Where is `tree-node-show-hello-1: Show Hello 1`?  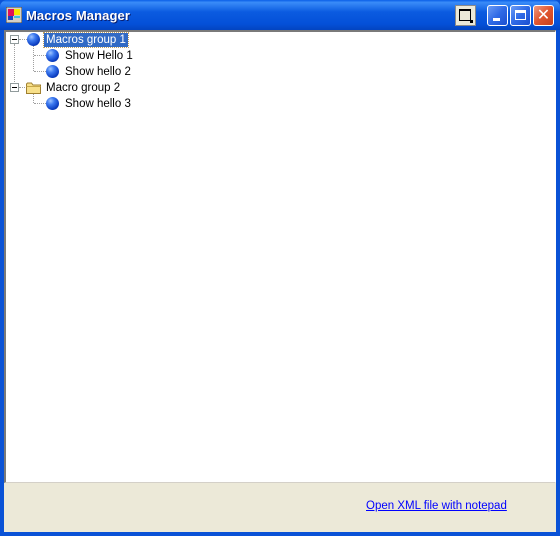 tree-node-show-hello-1: Show Hello 1 is located at coordinates (106, 56).